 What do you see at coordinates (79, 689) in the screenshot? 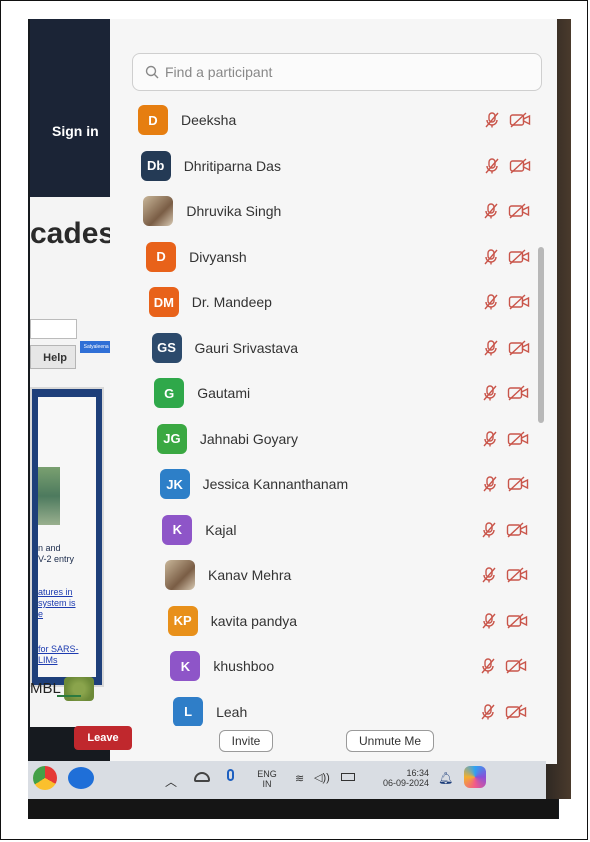
I see `hexagon-logo-icon` at bounding box center [79, 689].